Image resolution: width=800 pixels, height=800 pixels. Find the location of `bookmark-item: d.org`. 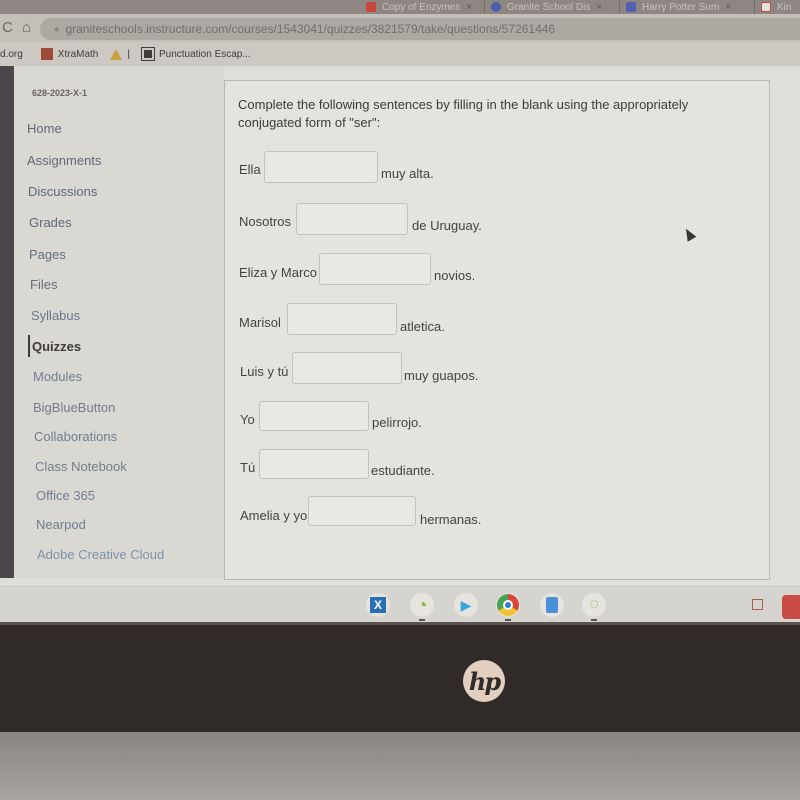

bookmark-item: d.org is located at coordinates (11, 54).